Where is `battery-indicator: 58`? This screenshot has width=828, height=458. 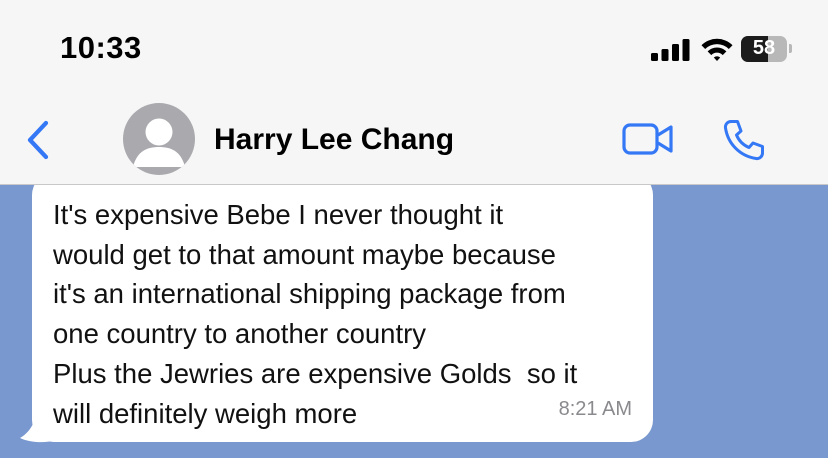
battery-indicator: 58 is located at coordinates (767, 49).